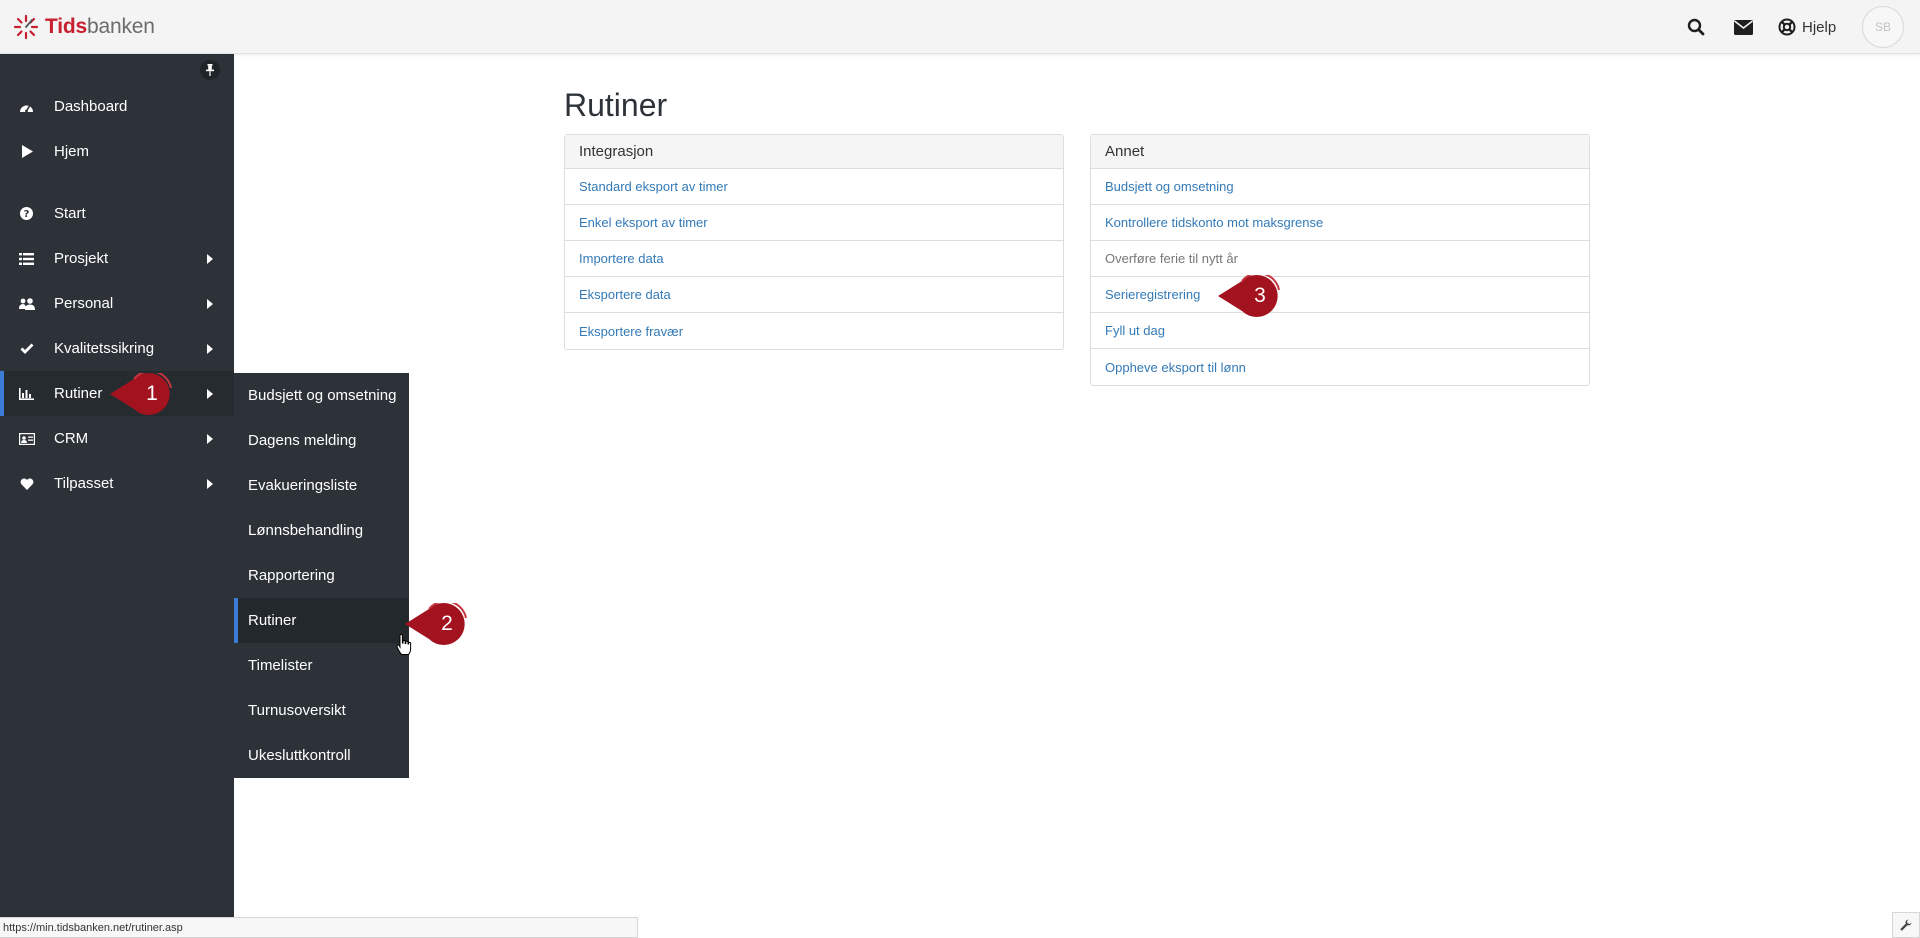  Describe the element at coordinates (81, 258) in the screenshot. I see `sidebar-item-label: Prosjekt` at that location.